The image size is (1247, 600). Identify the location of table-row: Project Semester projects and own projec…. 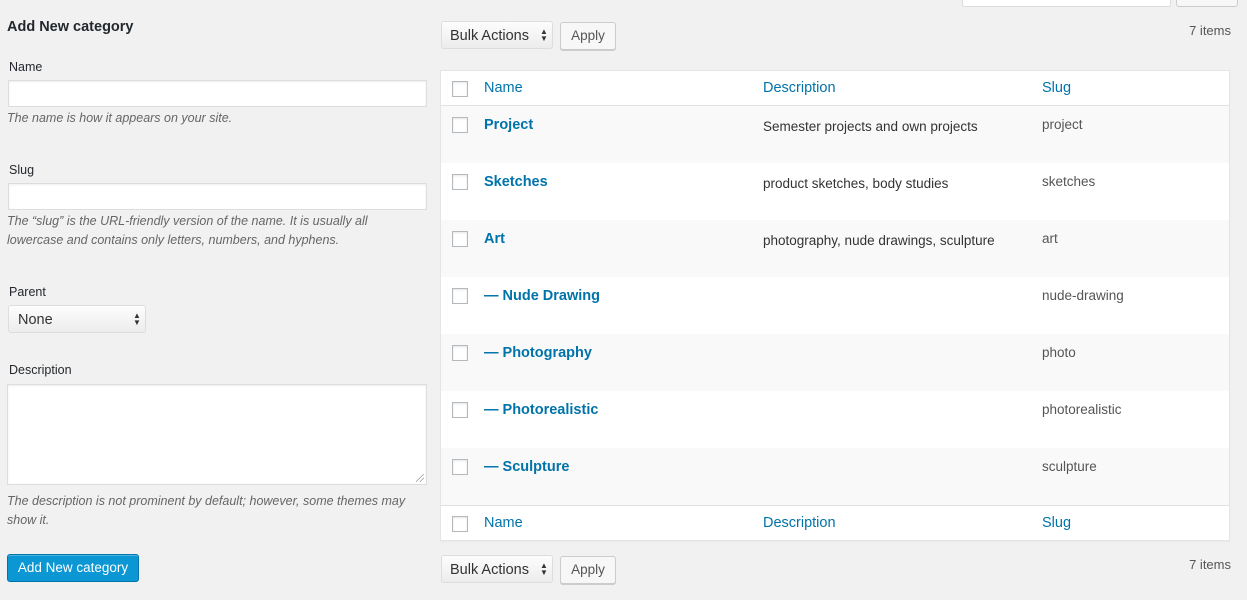
(835, 134).